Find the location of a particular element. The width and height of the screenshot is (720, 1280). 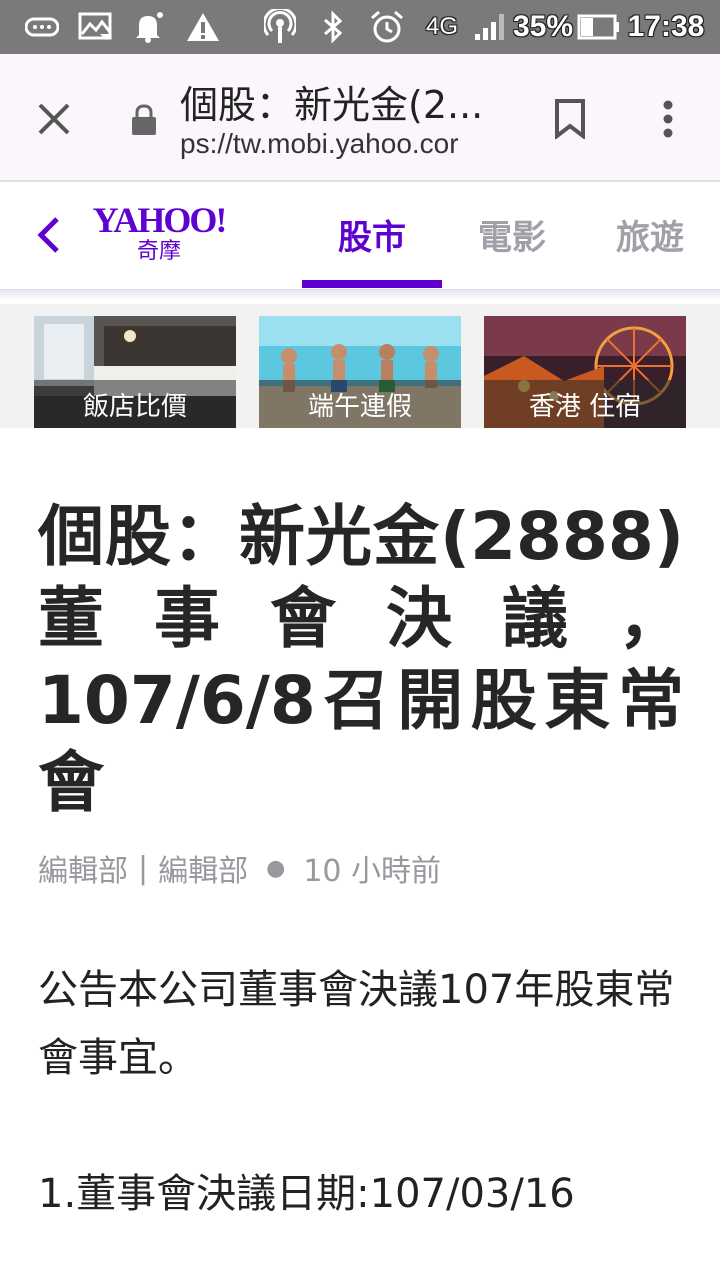

article-paragraph: 公告本公司董事會決議107年股東常會事宜。 is located at coordinates (356, 1024).